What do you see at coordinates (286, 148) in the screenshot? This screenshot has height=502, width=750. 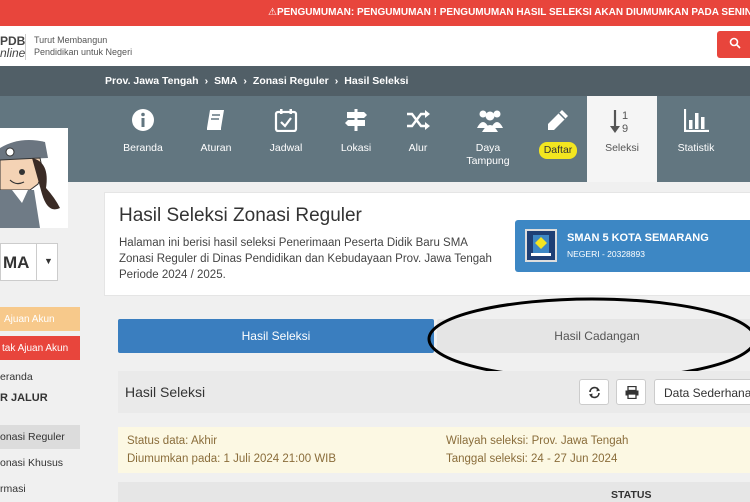 I see `menu-label: Jadwal` at bounding box center [286, 148].